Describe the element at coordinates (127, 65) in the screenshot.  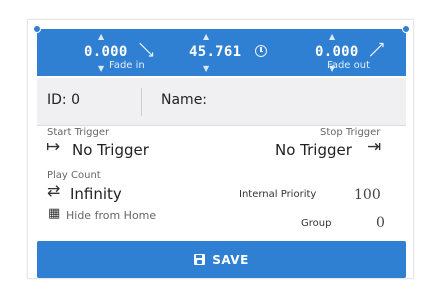
I see `fade-in-label: Fade in` at that location.